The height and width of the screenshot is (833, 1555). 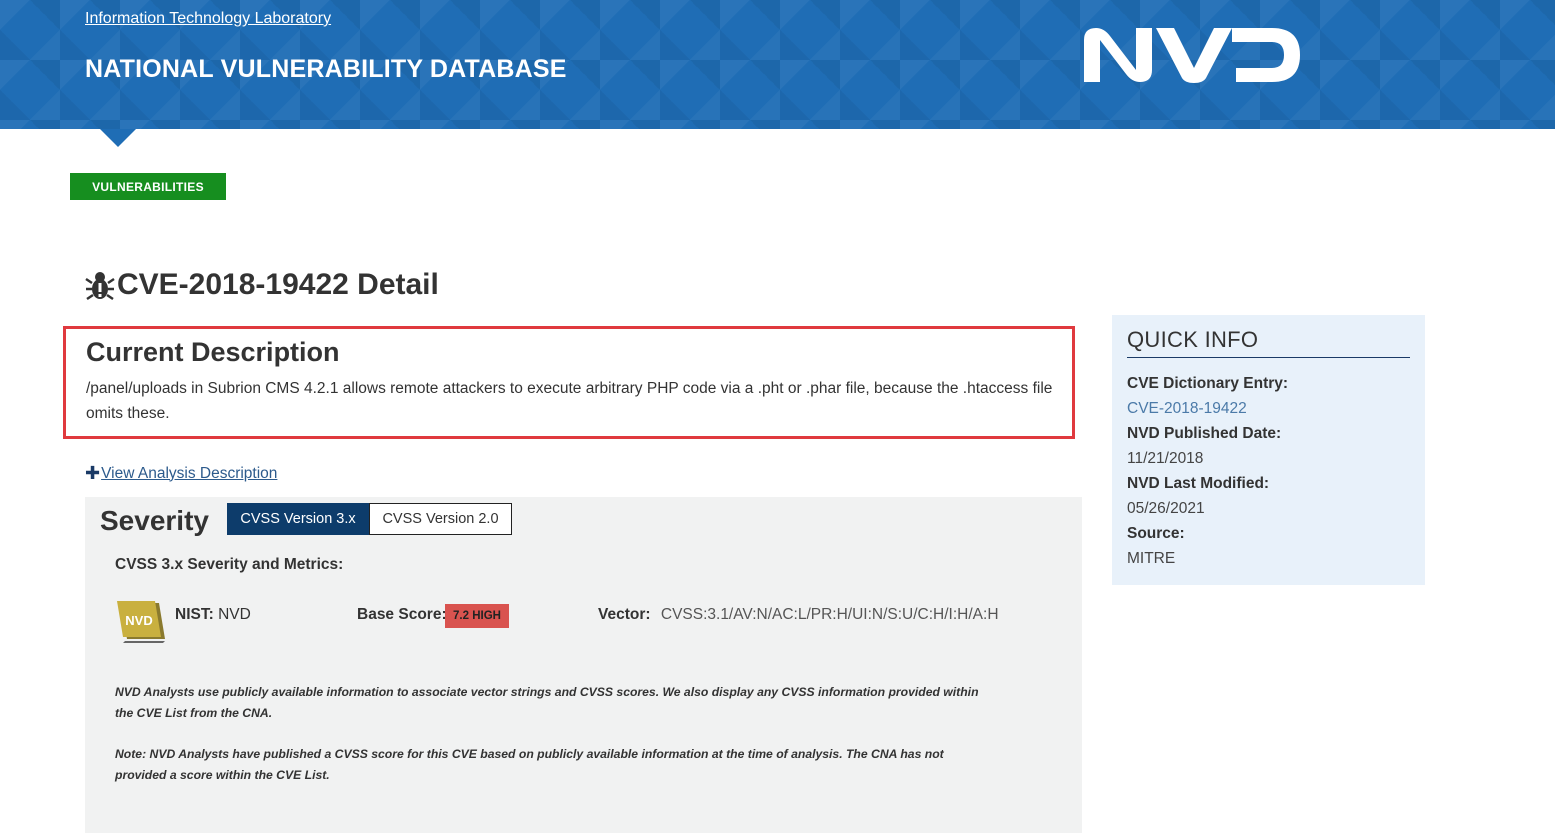 I want to click on nvd-badge-icon: NVD, so click(x=141, y=622).